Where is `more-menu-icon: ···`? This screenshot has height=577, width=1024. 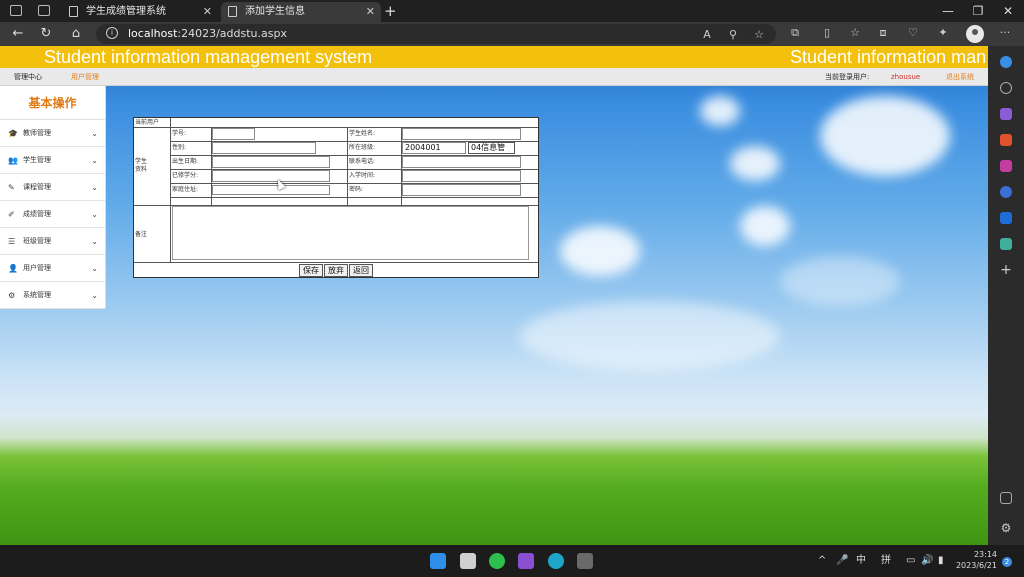
more-menu-icon: ··· is located at coordinates (1005, 33).